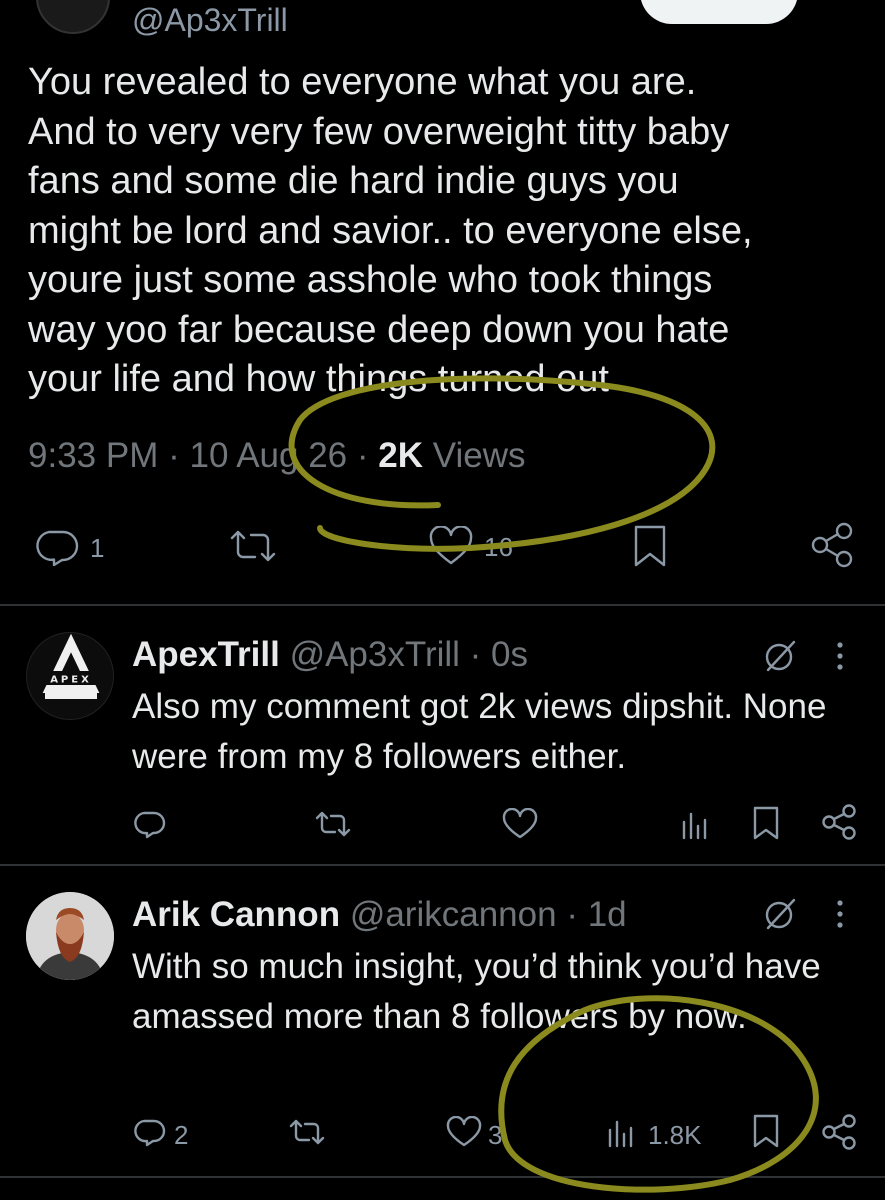  I want to click on like-count: 3, so click(495, 1135).